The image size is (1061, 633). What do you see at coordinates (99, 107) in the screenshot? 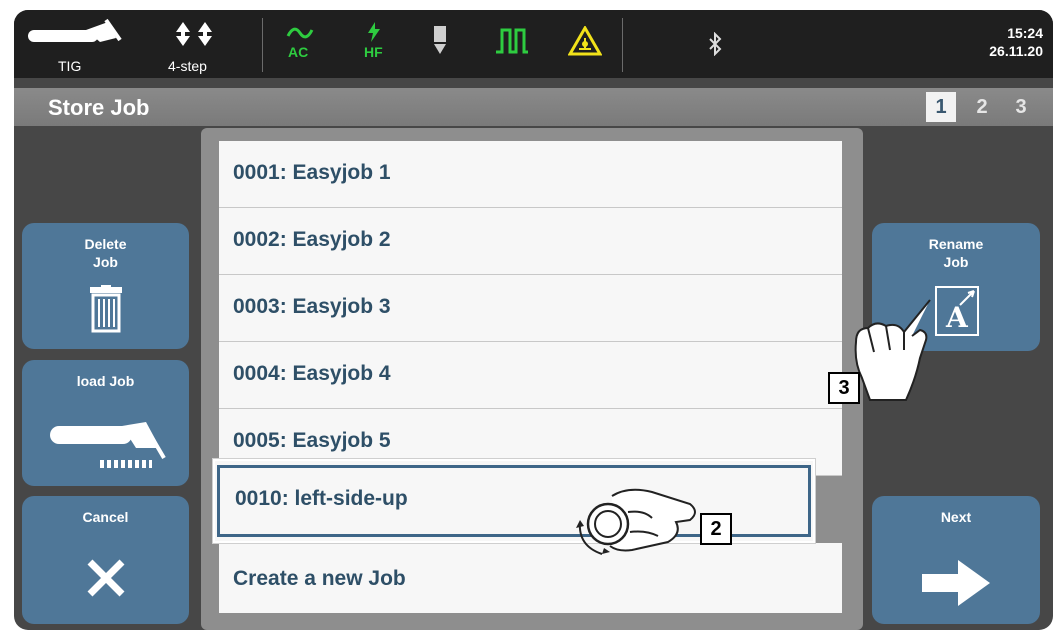
I see `page-title: Store Job` at bounding box center [99, 107].